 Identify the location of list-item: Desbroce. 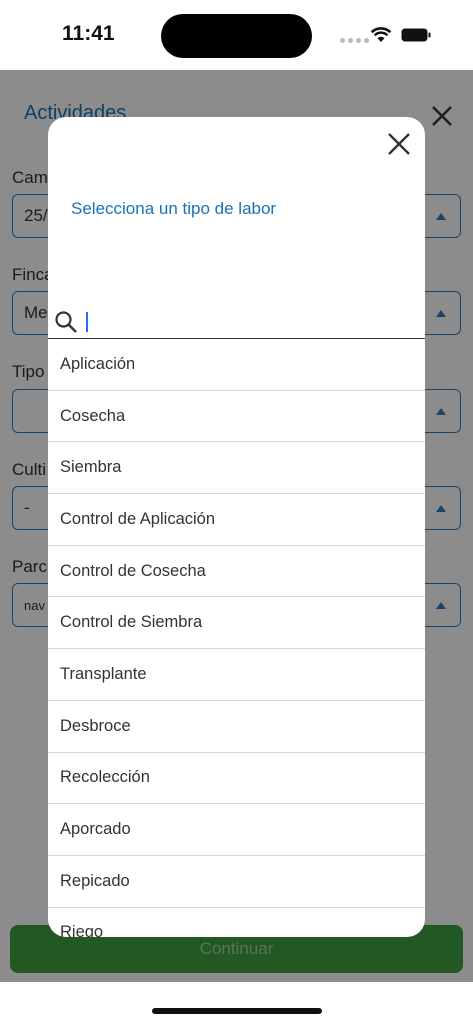
(236, 727).